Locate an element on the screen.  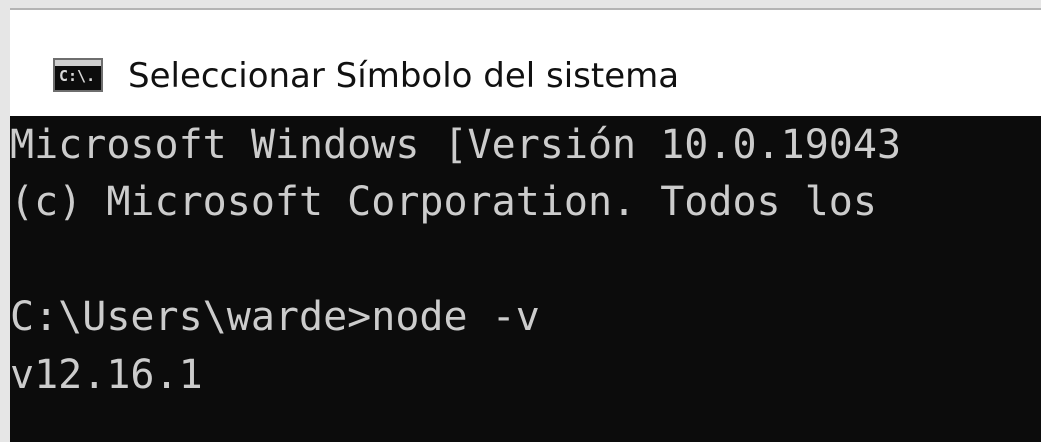
window-outer-frame-top is located at coordinates (520, 4).